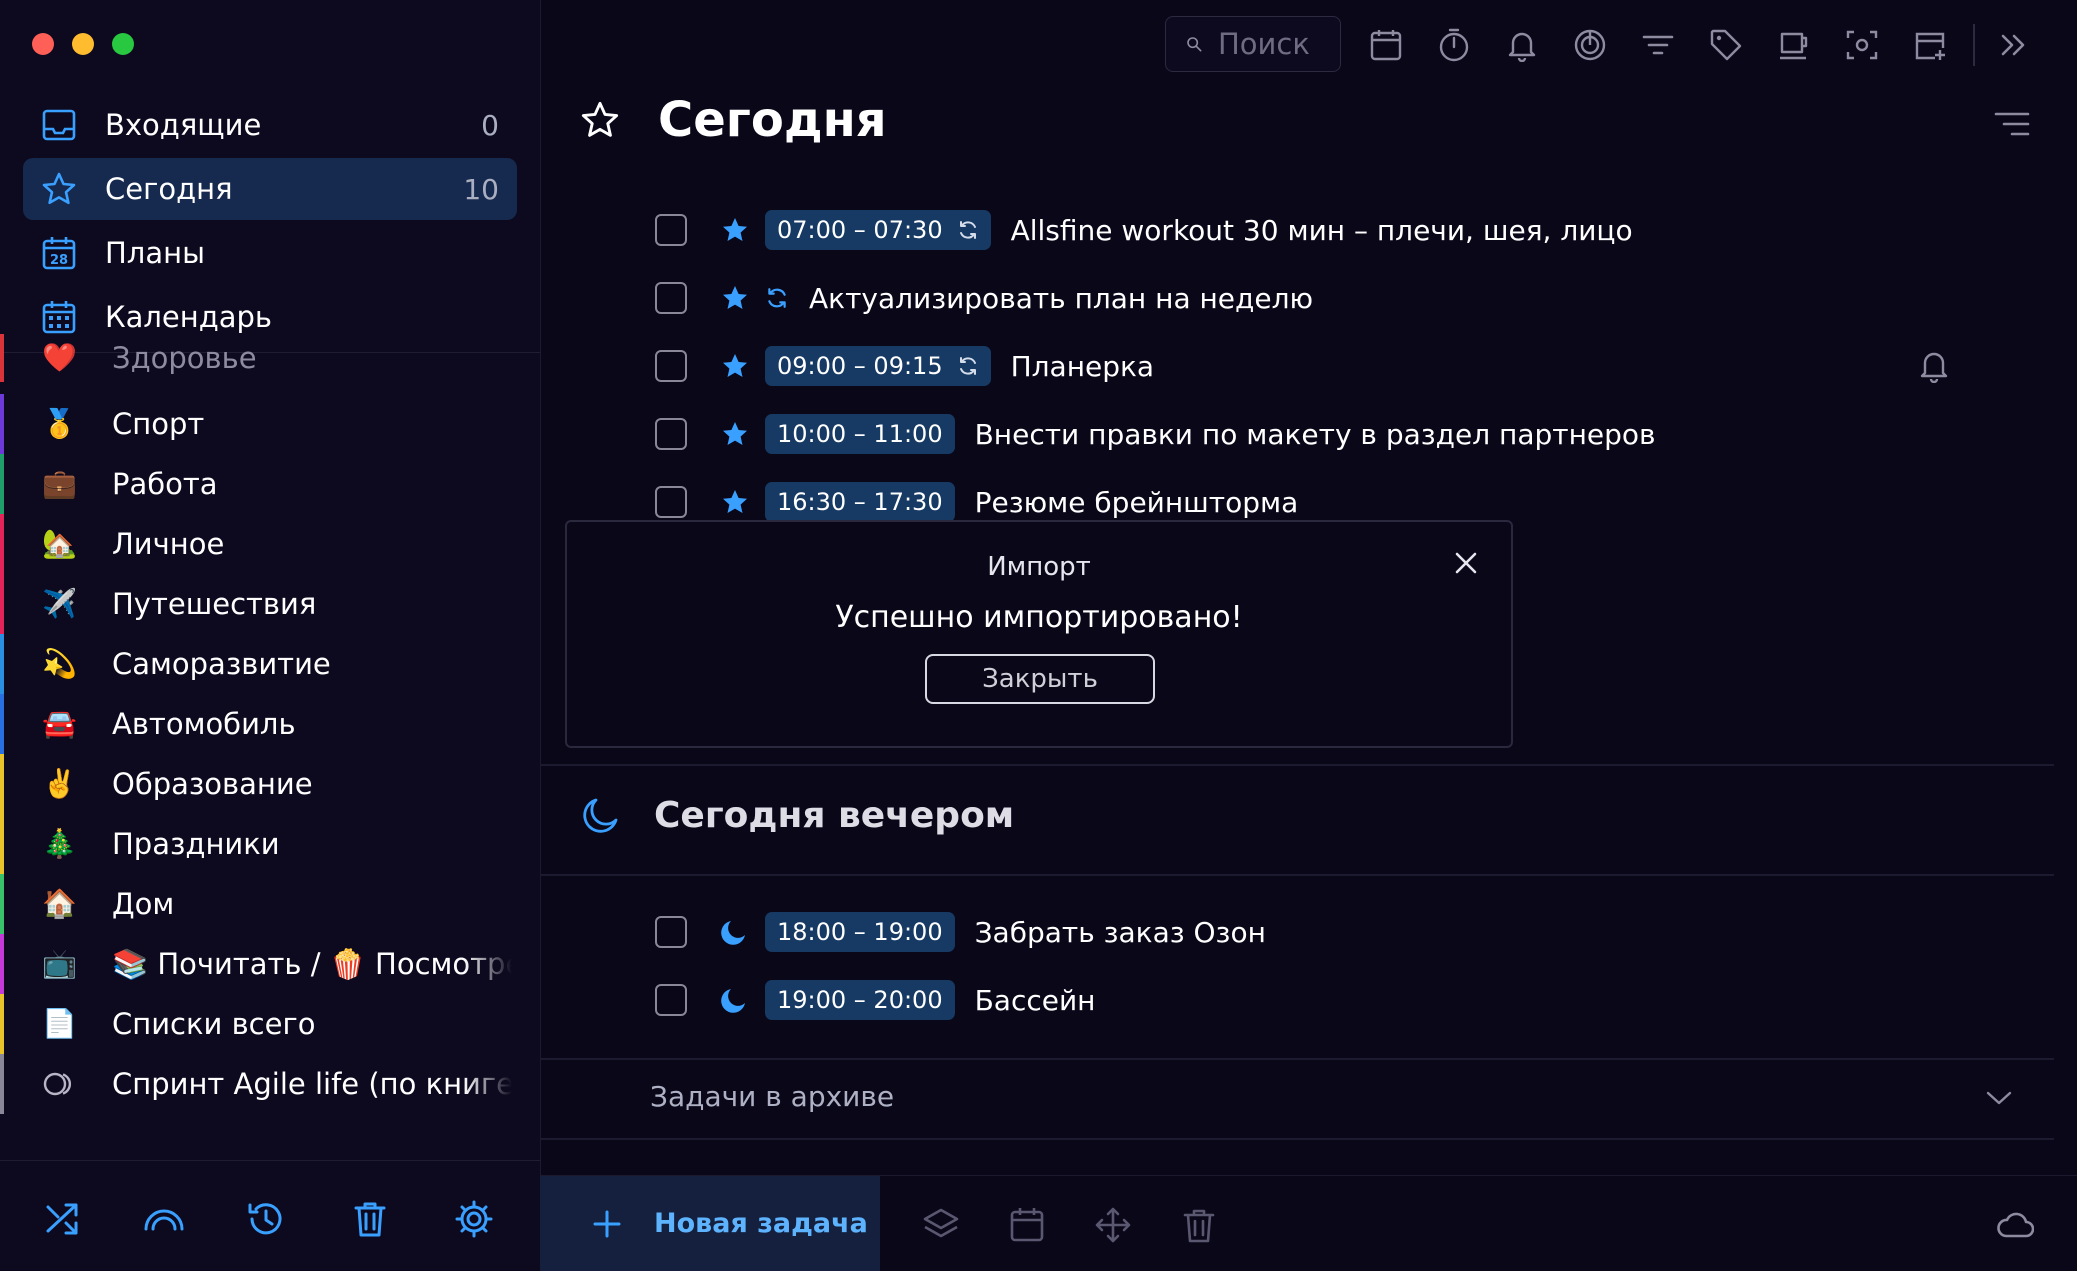  What do you see at coordinates (967, 230) in the screenshot?
I see `repeat-icon` at bounding box center [967, 230].